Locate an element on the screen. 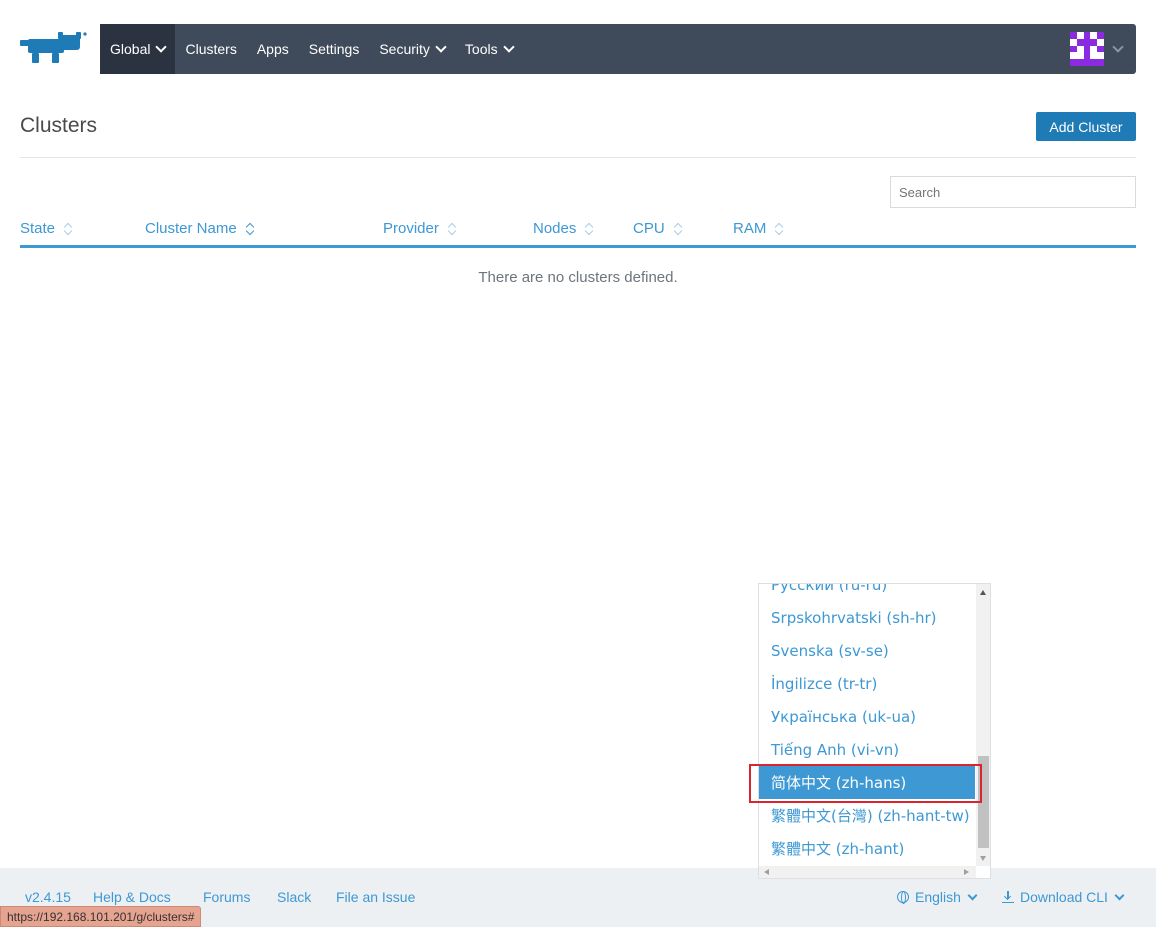 Image resolution: width=1156 pixels, height=927 pixels. scroll-right-arrow-icon is located at coordinates (966, 872).